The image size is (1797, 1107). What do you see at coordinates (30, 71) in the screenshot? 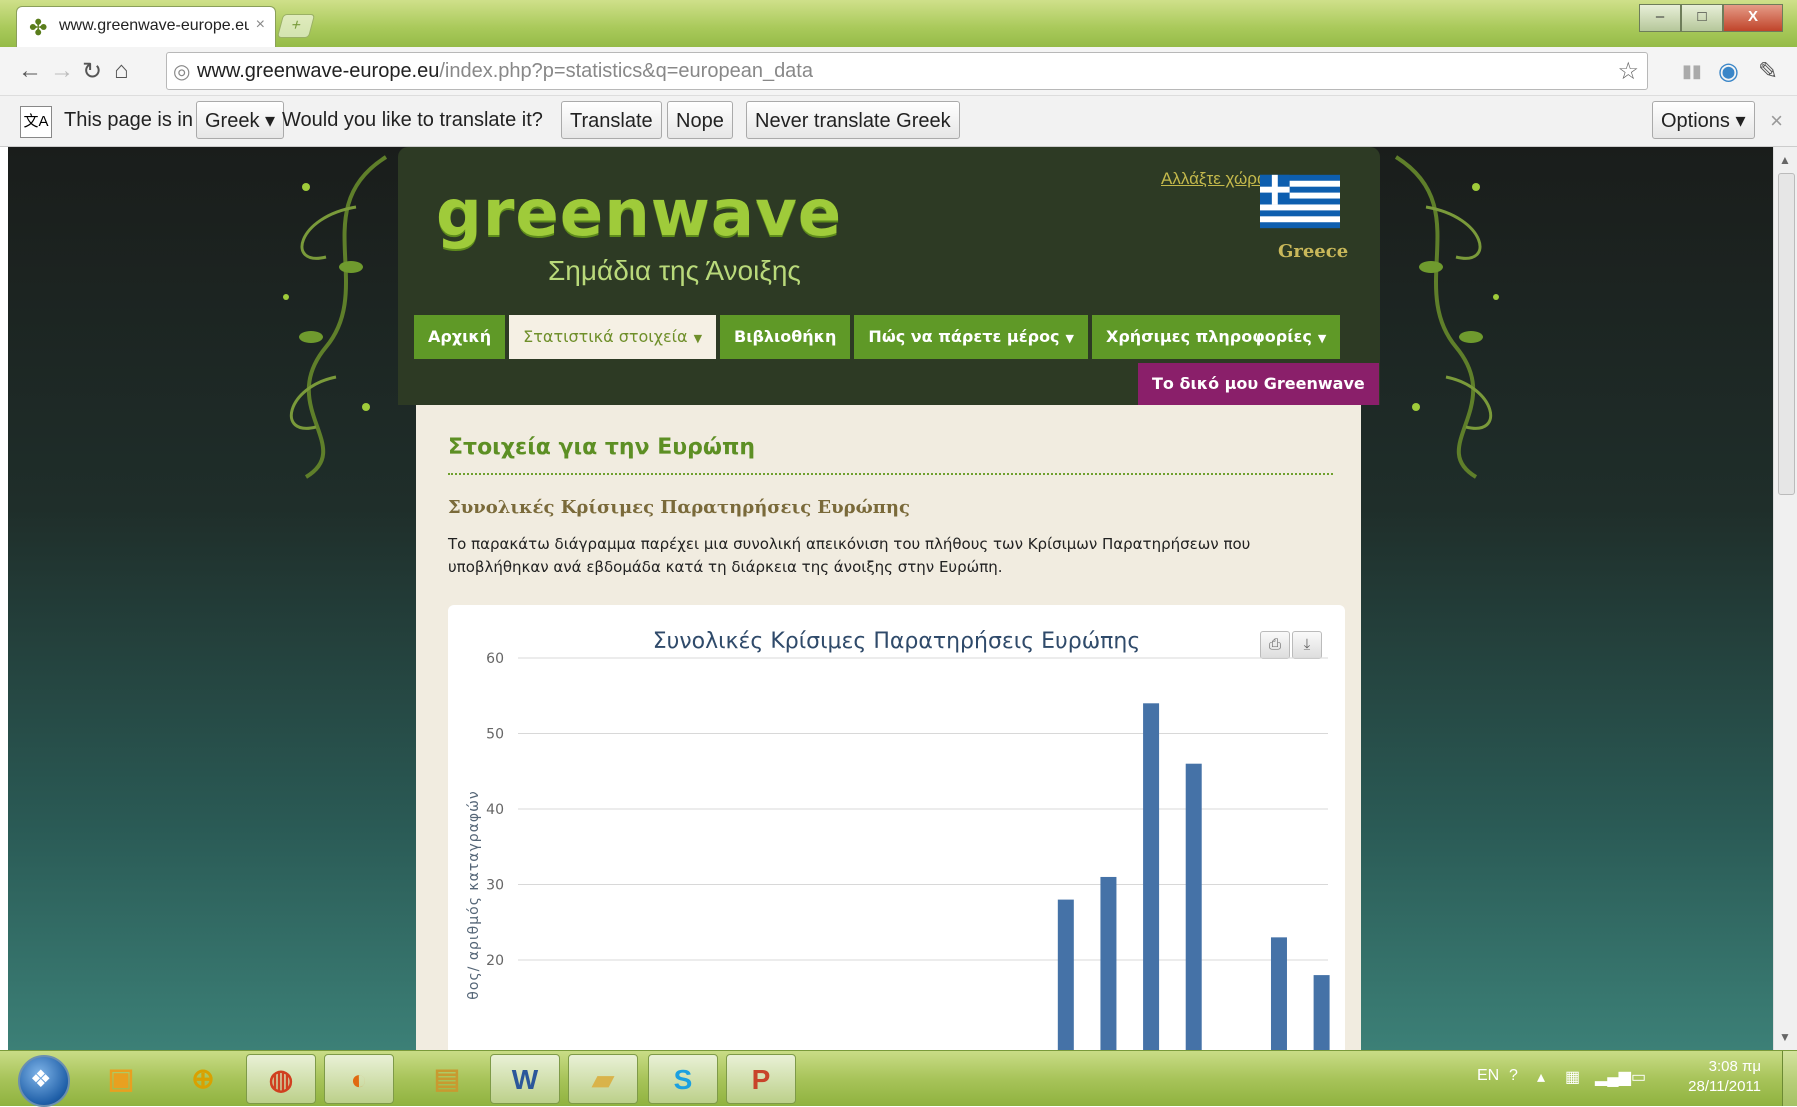
I see `back-icon: ←` at bounding box center [30, 71].